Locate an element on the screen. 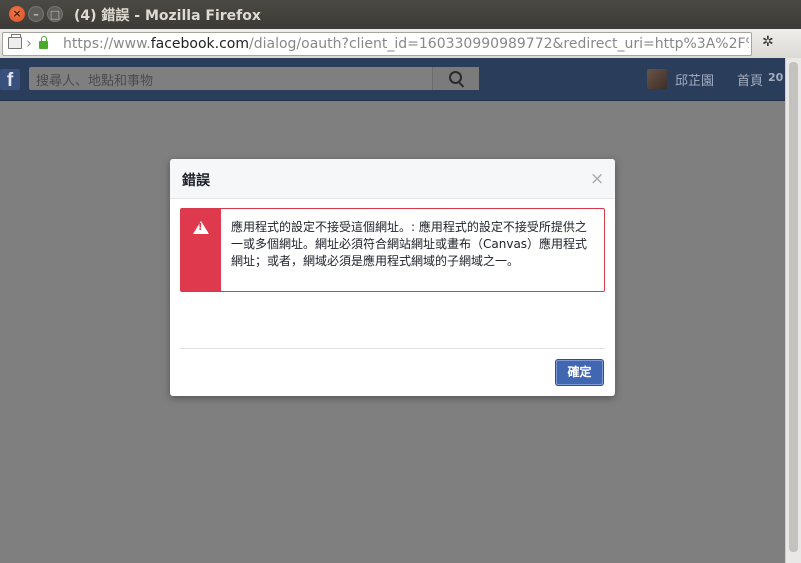 Image resolution: width=801 pixels, height=563 pixels. scrollbar is located at coordinates (793, 310).